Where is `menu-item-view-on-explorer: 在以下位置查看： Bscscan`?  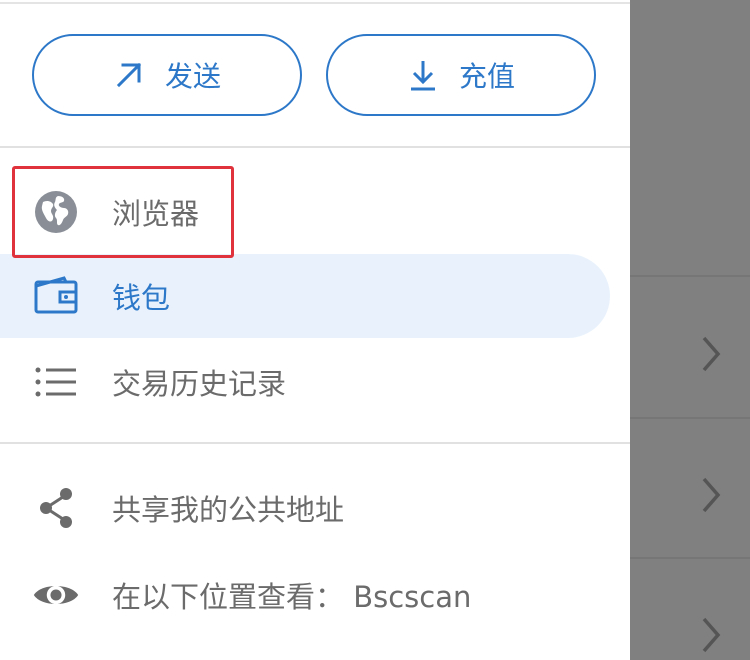 menu-item-view-on-explorer: 在以下位置查看： Bscscan is located at coordinates (305, 595).